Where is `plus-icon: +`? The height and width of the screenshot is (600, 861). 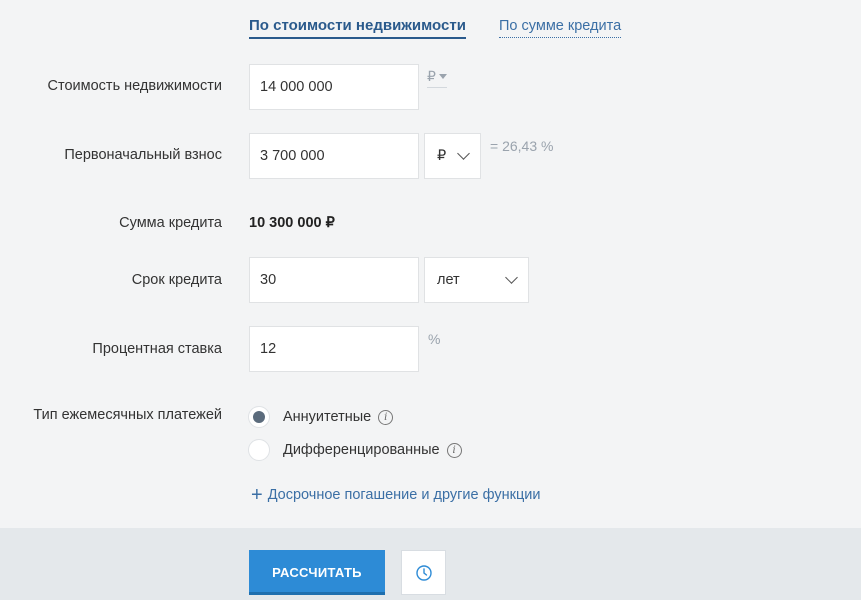 plus-icon: + is located at coordinates (257, 495).